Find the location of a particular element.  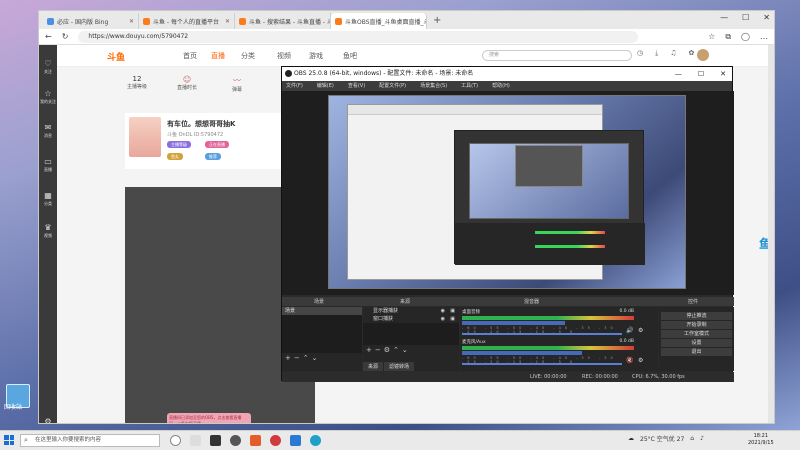

start-recording-button: 开始录制 is located at coordinates (696, 325).